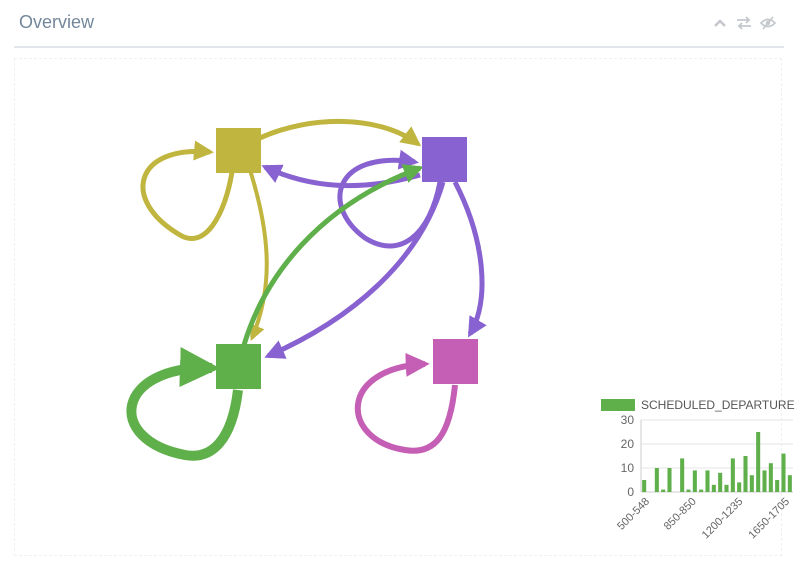  What do you see at coordinates (628, 444) in the screenshot?
I see `y-tick-label: 20` at bounding box center [628, 444].